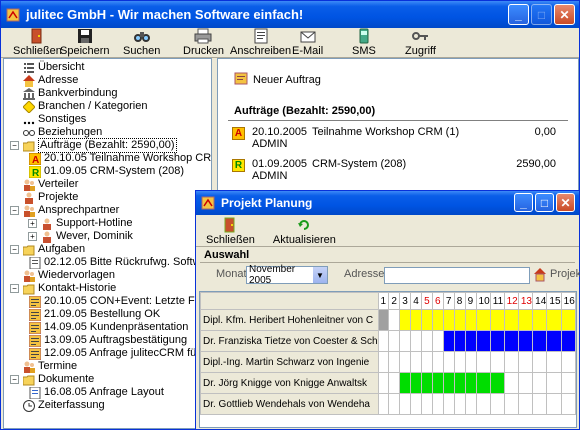 Image resolution: width=580 pixels, height=430 pixels. What do you see at coordinates (230, 231) in the screenshot?
I see `planning-close-tool-button: Schließen` at bounding box center [230, 231].